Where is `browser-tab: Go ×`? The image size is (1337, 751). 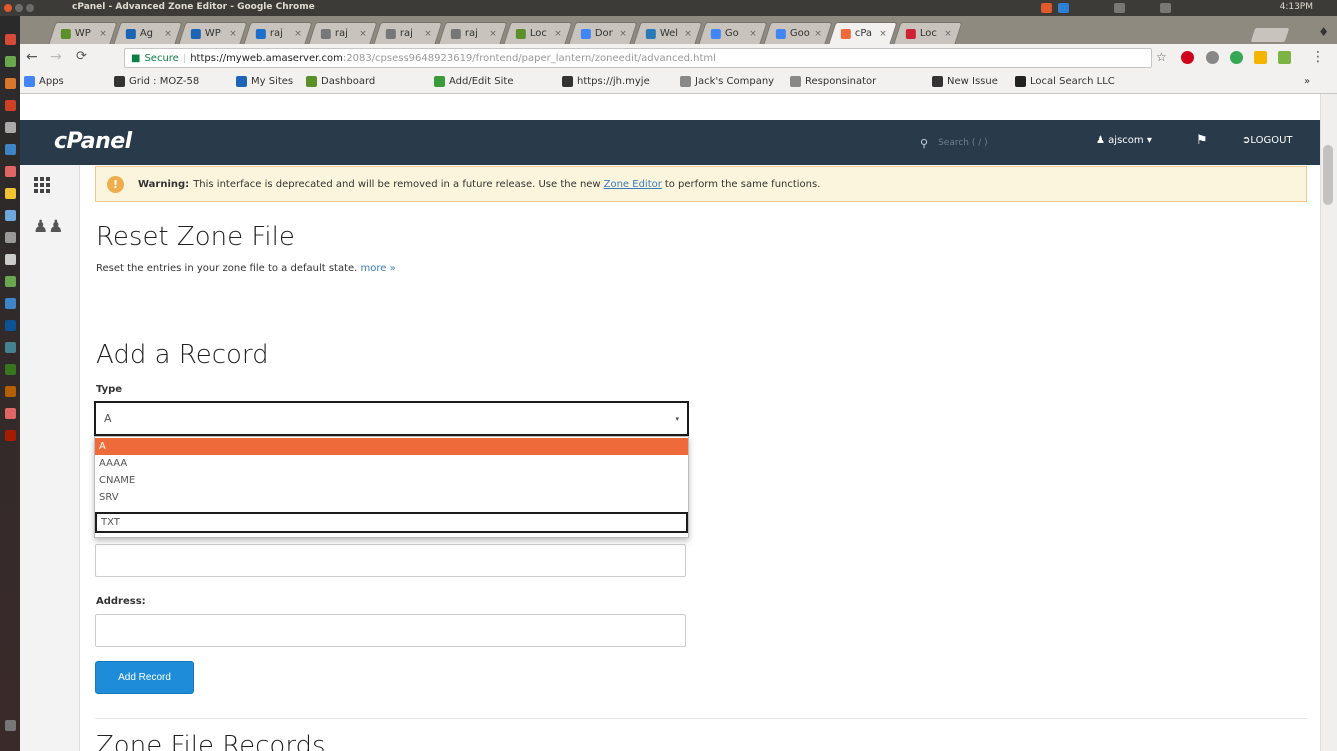 browser-tab: Go × is located at coordinates (733, 33).